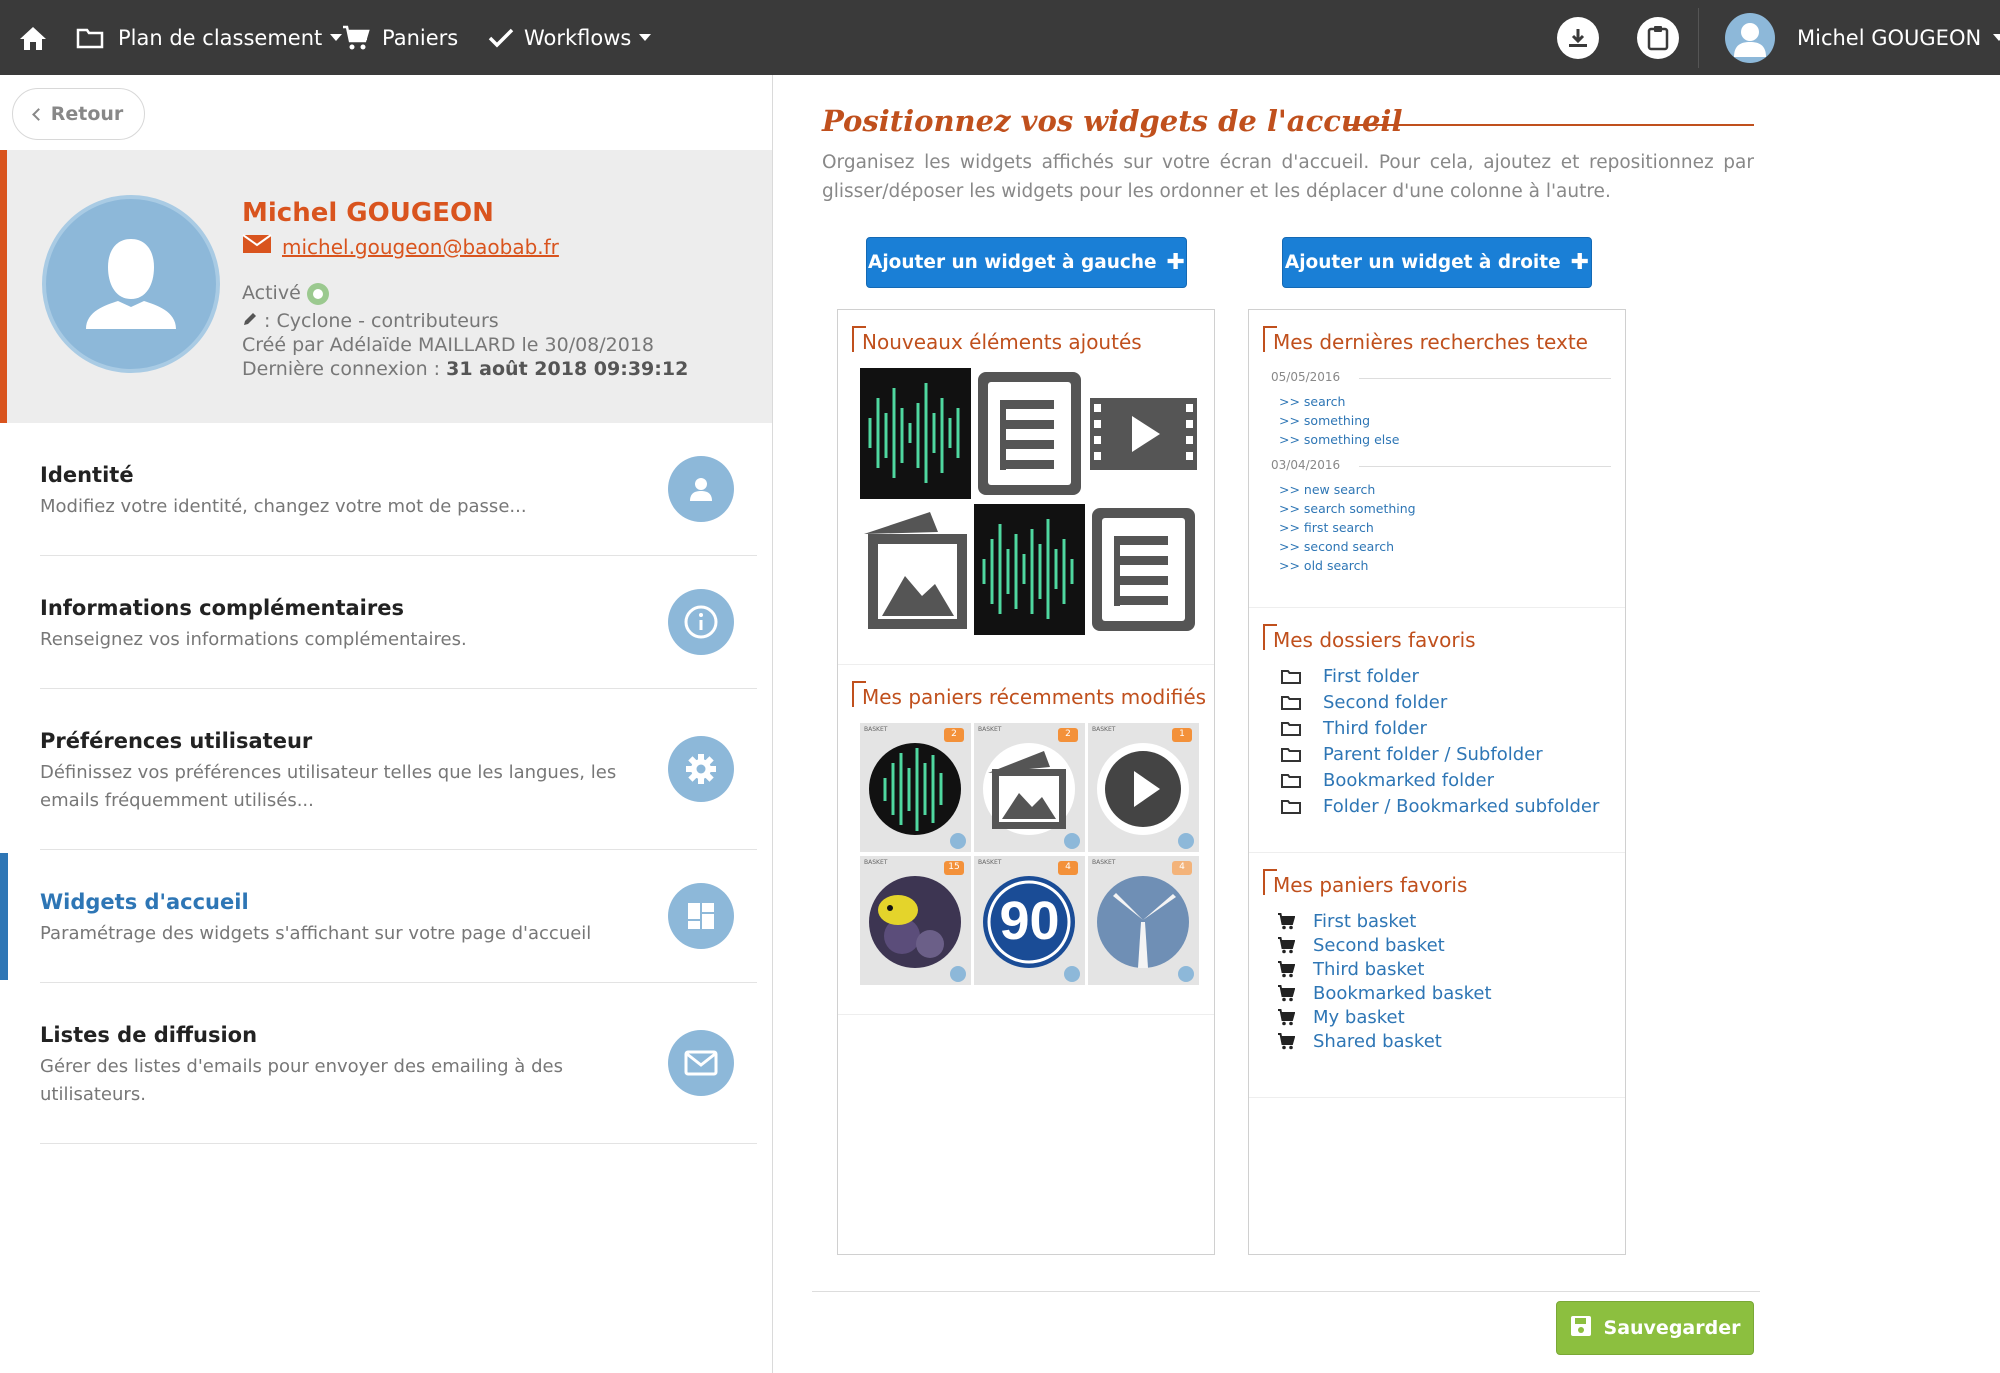 The height and width of the screenshot is (1373, 2000). Describe the element at coordinates (4, 916) in the screenshot. I see `active-menu-indicator` at that location.